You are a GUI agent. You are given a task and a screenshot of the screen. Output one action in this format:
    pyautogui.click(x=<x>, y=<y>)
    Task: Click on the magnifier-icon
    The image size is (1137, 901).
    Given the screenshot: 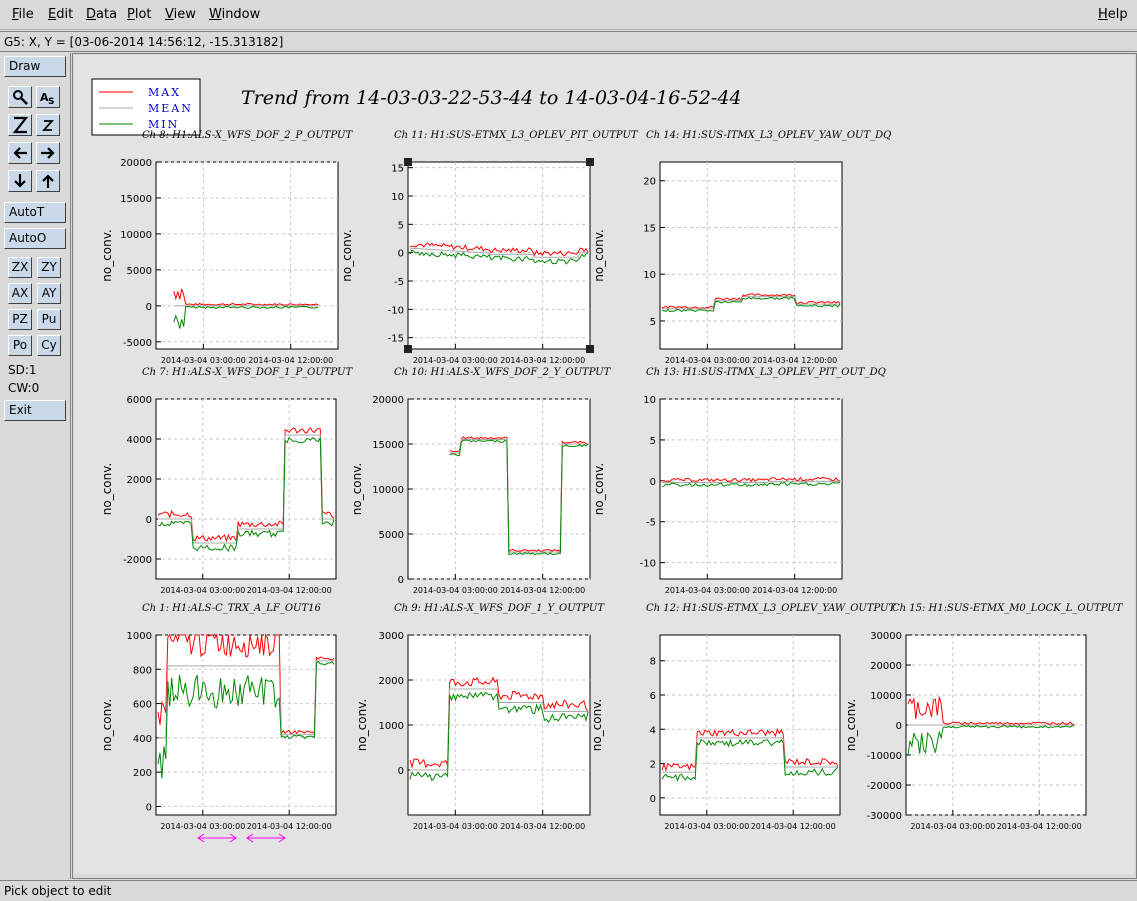 What is the action you would take?
    pyautogui.click(x=20, y=97)
    